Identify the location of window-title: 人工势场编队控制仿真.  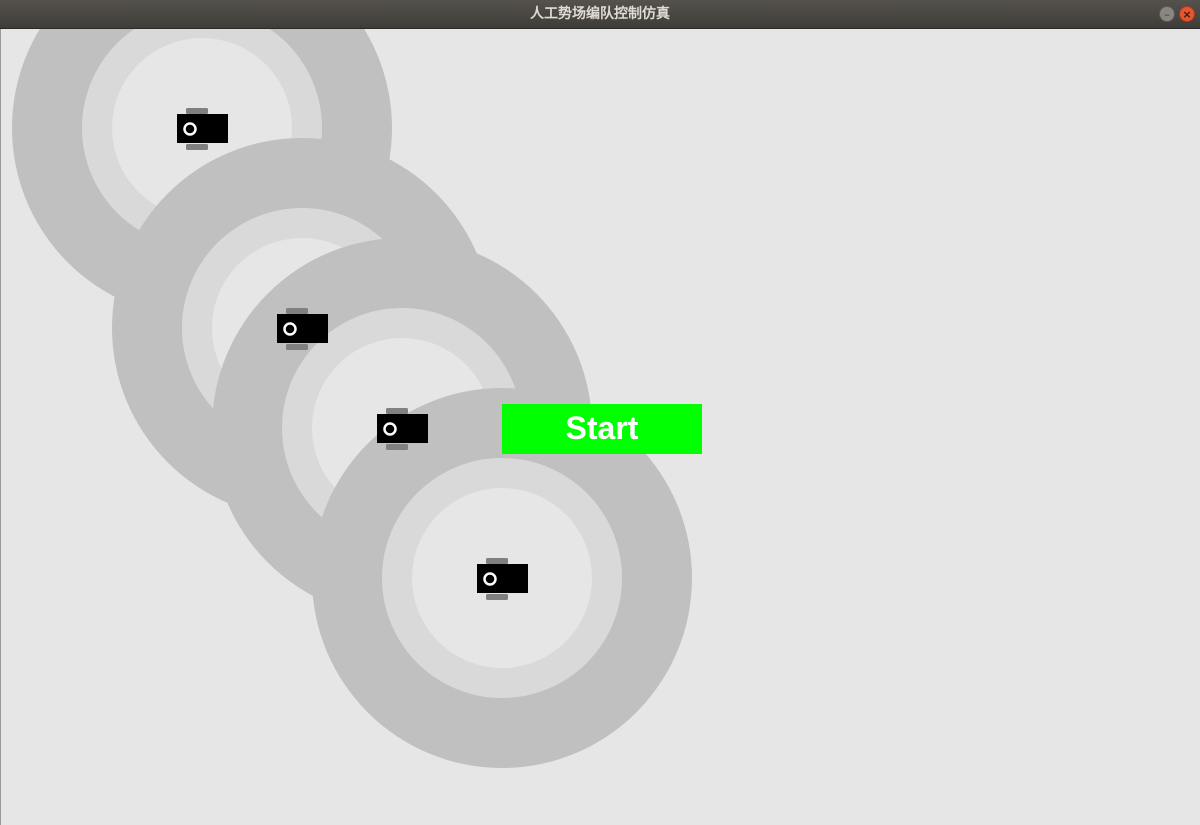
(600, 14).